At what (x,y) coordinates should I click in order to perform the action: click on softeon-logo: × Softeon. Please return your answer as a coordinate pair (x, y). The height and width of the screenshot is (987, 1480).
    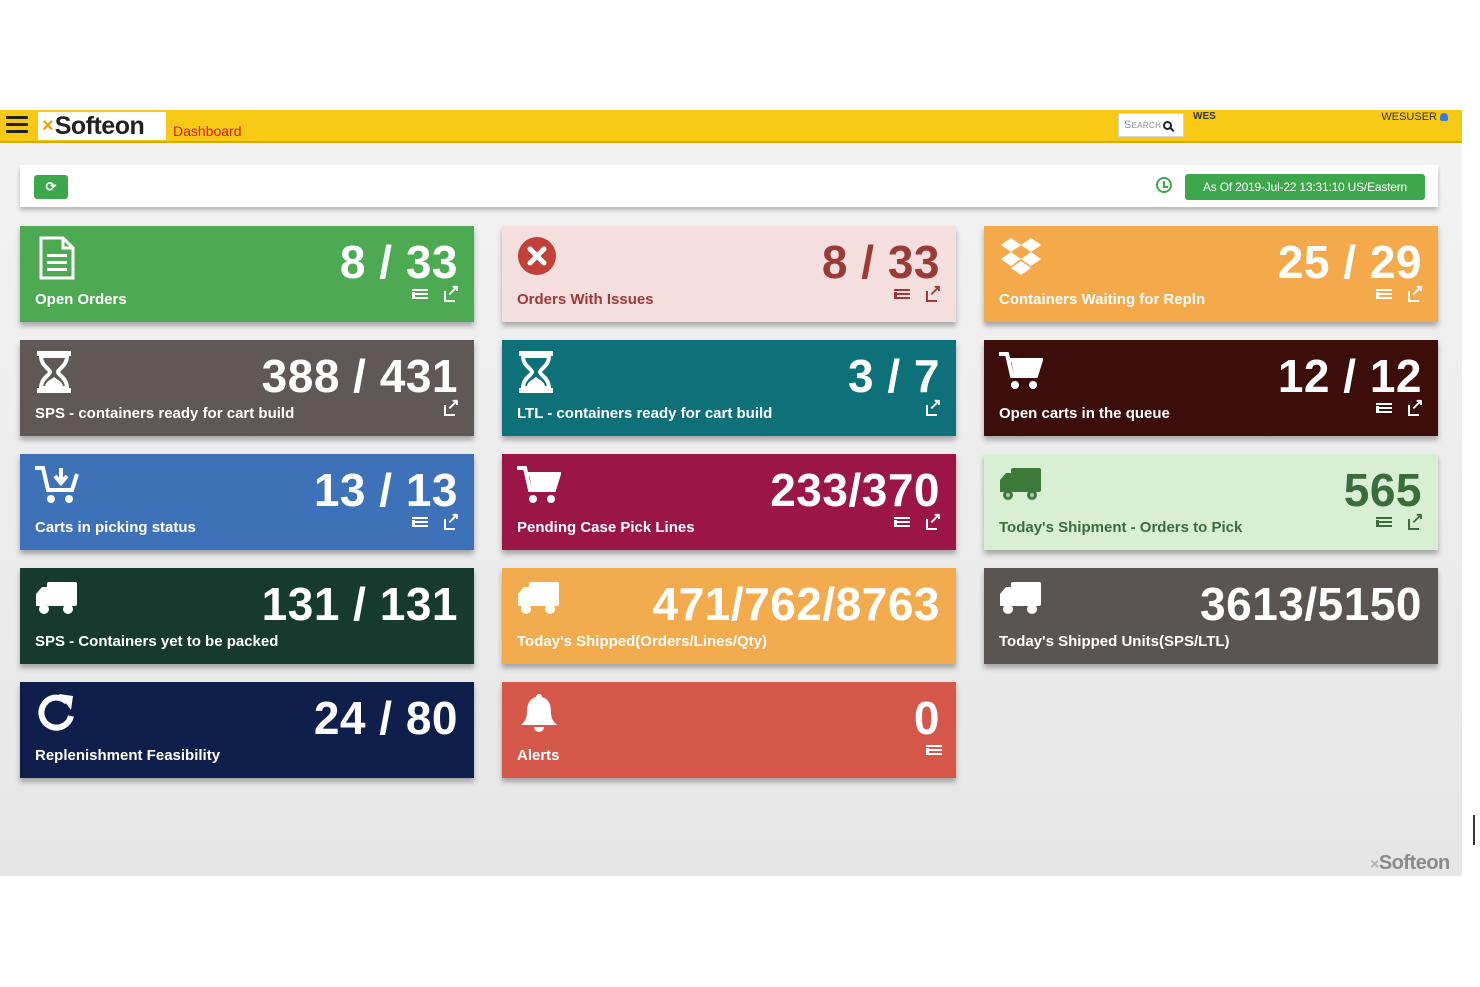
    Looking at the image, I should click on (102, 126).